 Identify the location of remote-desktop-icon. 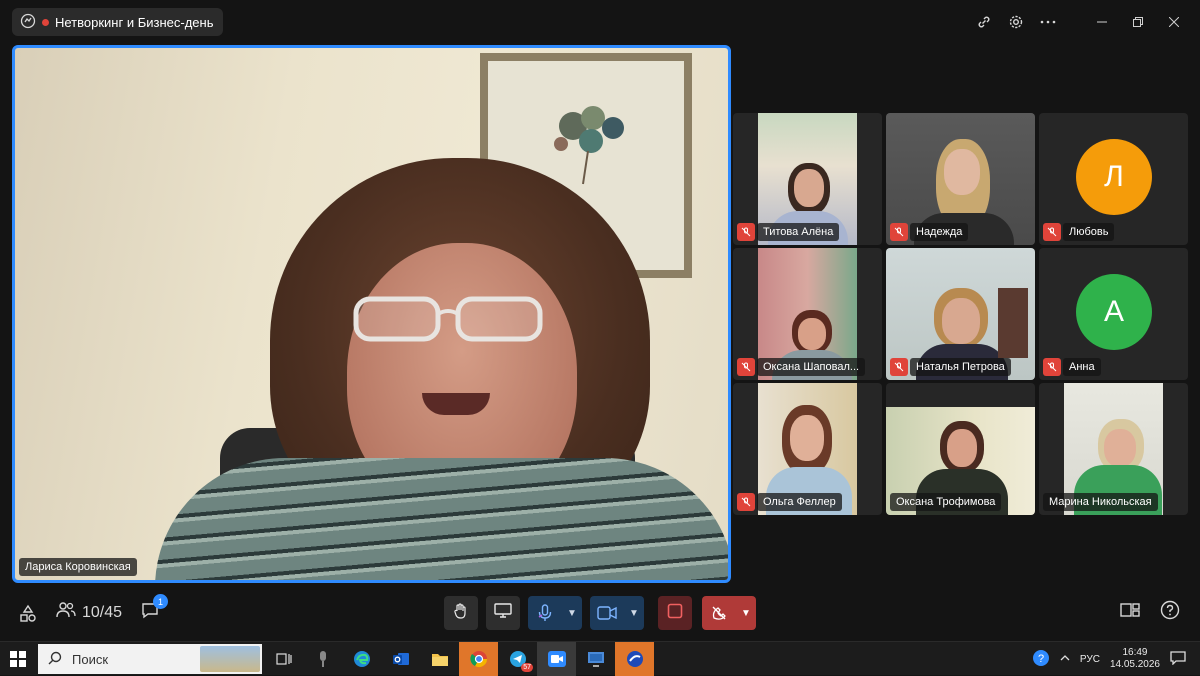
(595, 659).